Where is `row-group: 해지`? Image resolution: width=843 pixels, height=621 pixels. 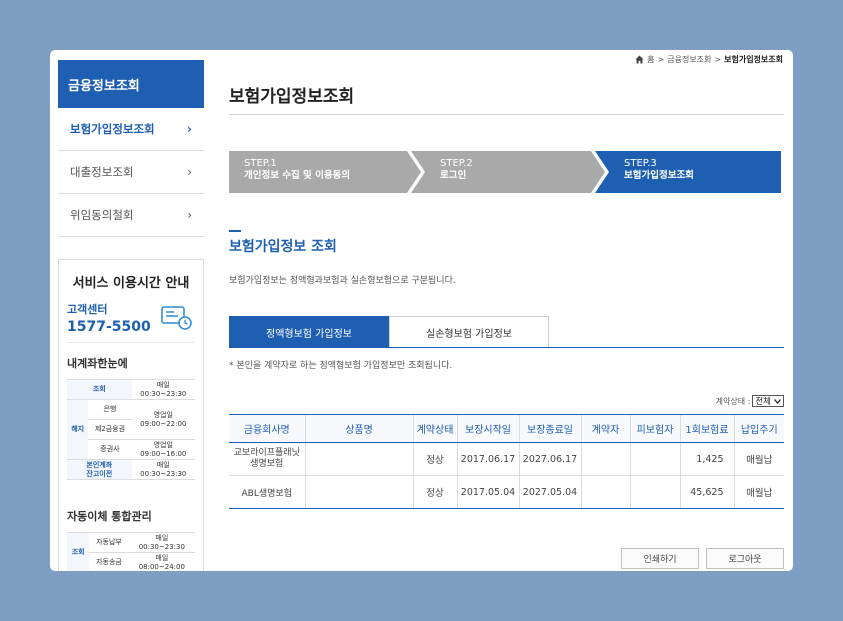 row-group: 해지 is located at coordinates (78, 429).